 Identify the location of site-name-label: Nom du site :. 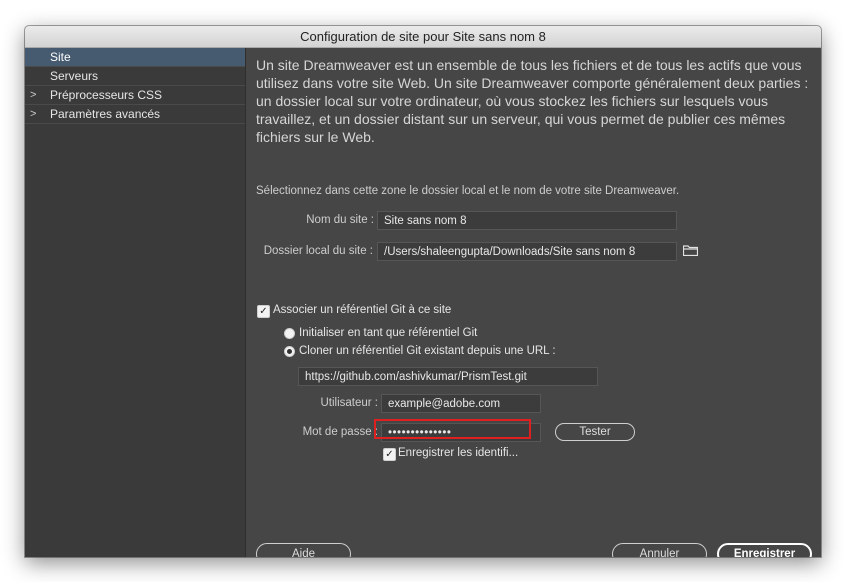
(340, 220).